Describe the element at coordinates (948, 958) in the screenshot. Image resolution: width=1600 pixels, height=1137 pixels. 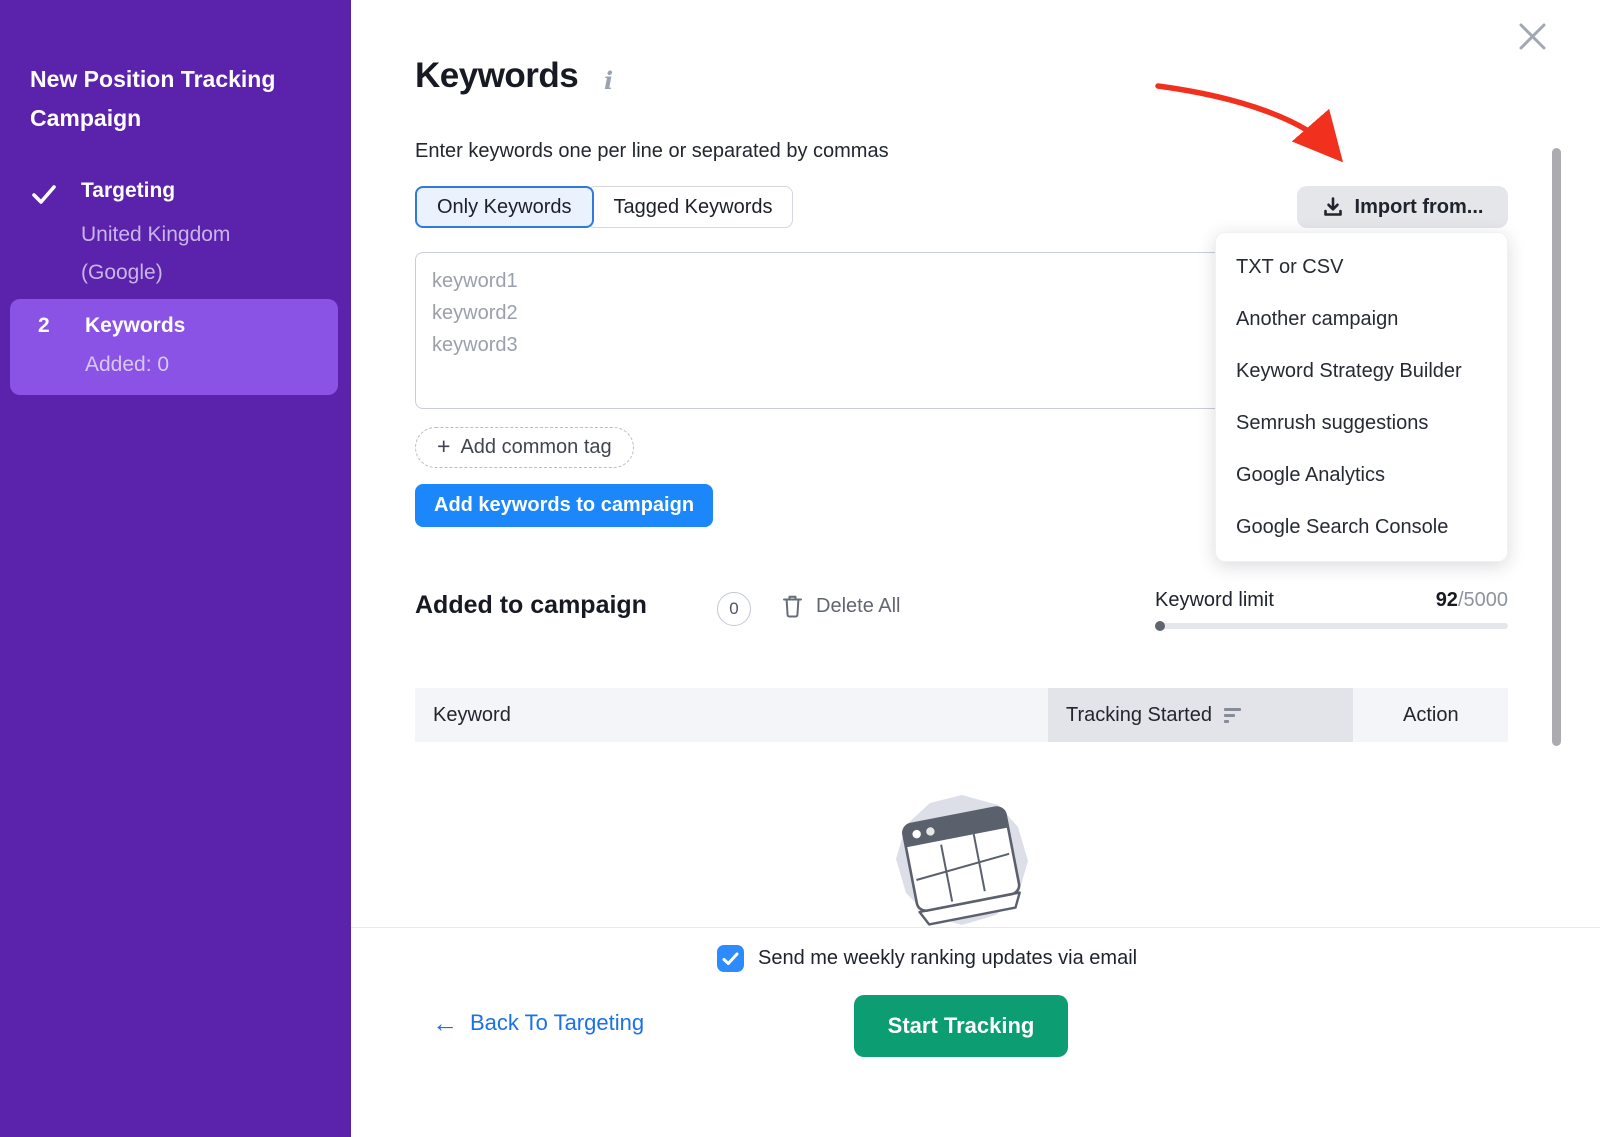
I see `email-updates-label: Send me weekly ranking updates via email` at that location.